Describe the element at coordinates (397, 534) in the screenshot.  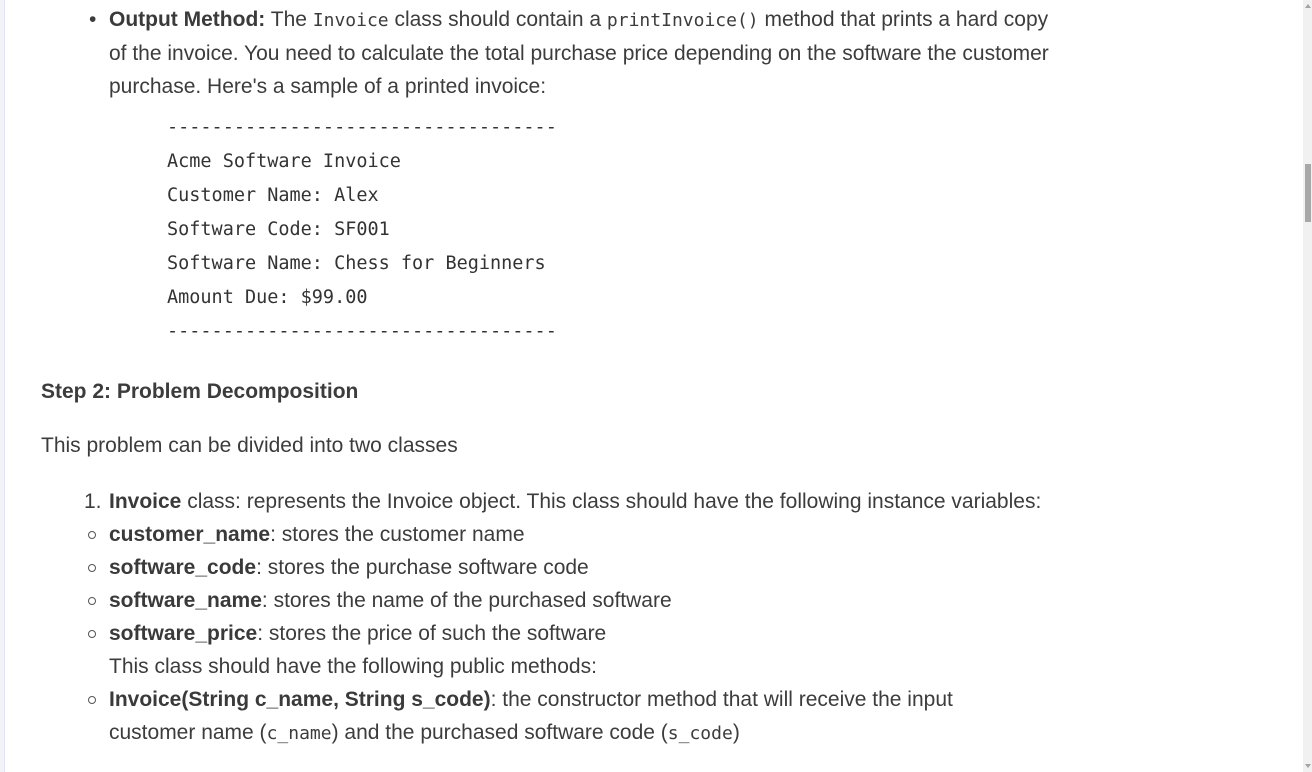
I see `variable-description: : stores the customer name` at that location.